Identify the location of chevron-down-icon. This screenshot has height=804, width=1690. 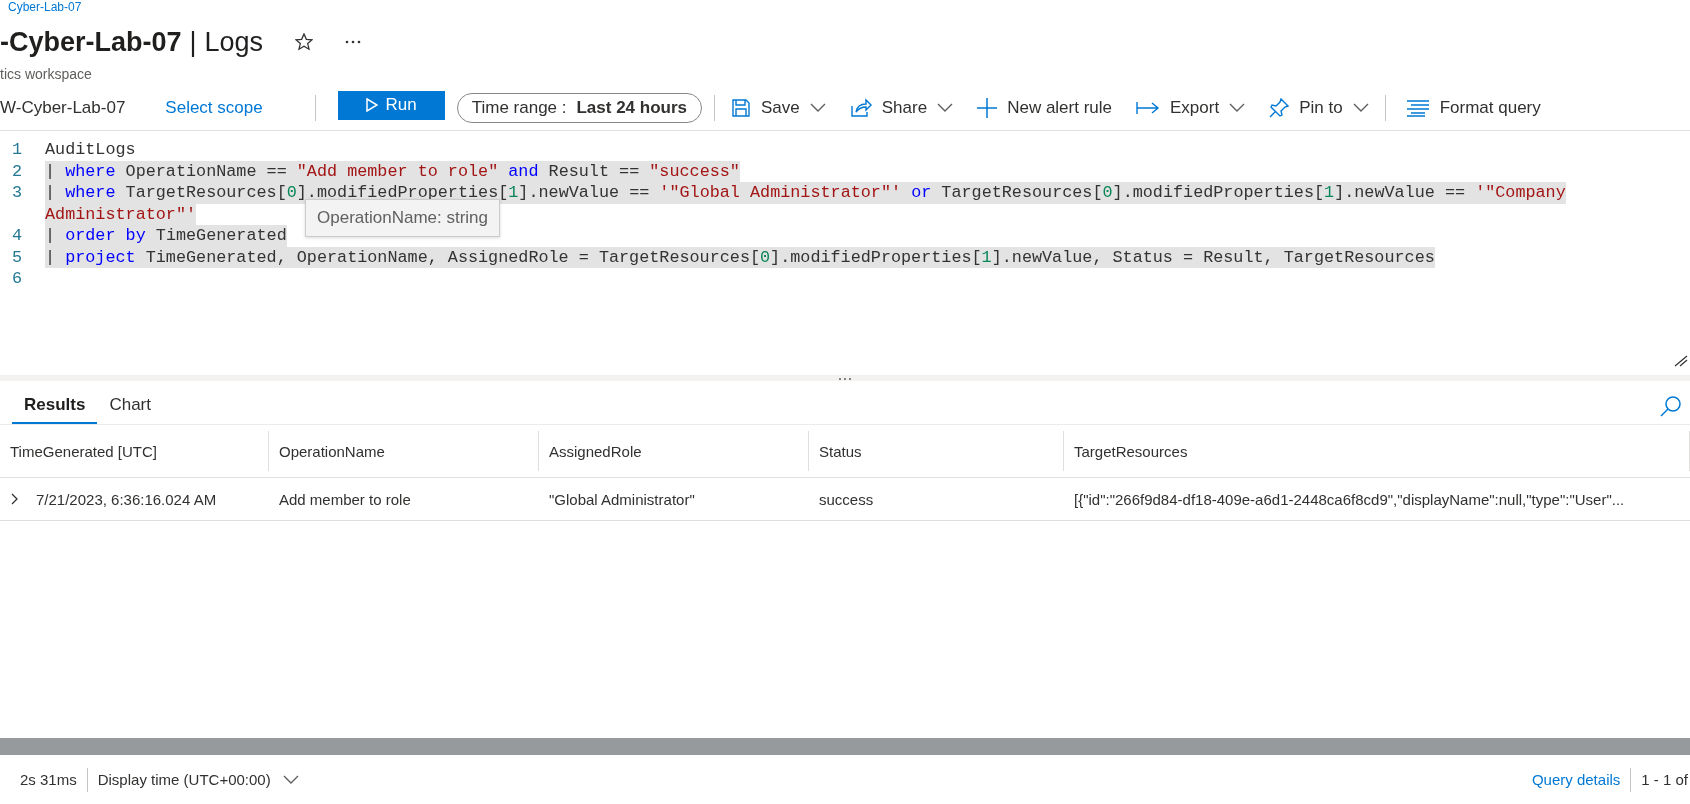
(290, 779).